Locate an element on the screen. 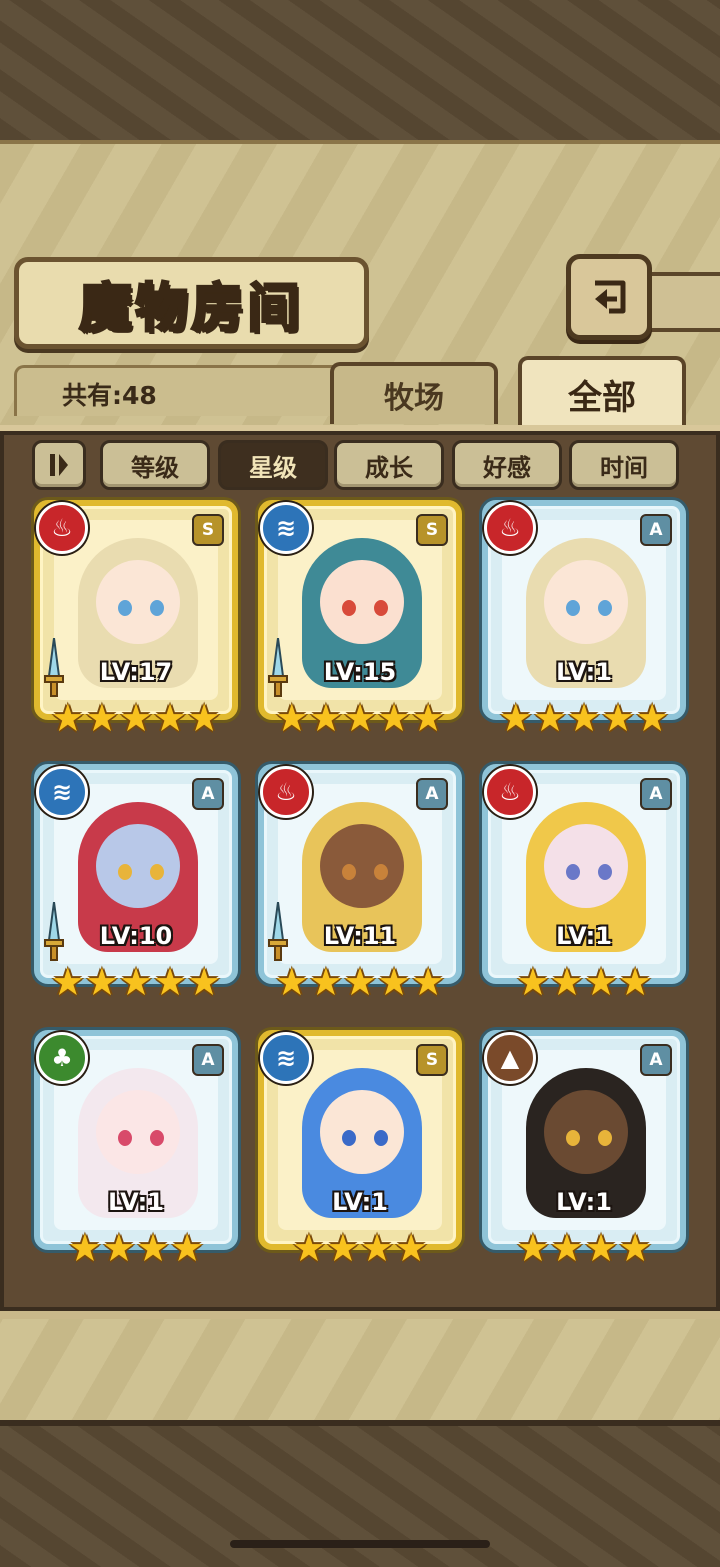 This screenshot has height=1567, width=720. sort-filter-row: 等级 星级 成长 好感 时间 is located at coordinates (362, 465).